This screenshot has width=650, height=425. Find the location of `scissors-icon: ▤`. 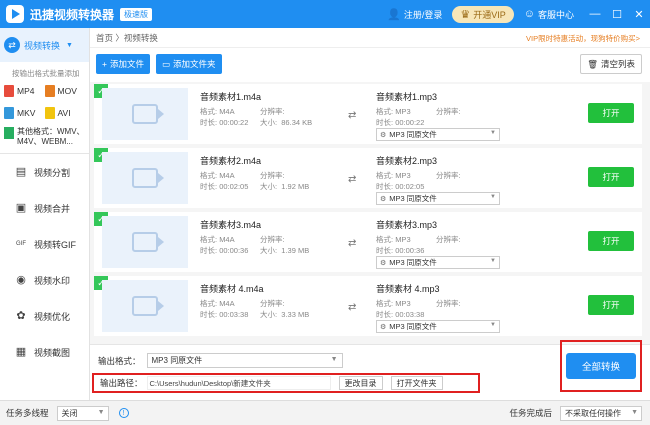

scissors-icon: ▤ is located at coordinates (21, 172).